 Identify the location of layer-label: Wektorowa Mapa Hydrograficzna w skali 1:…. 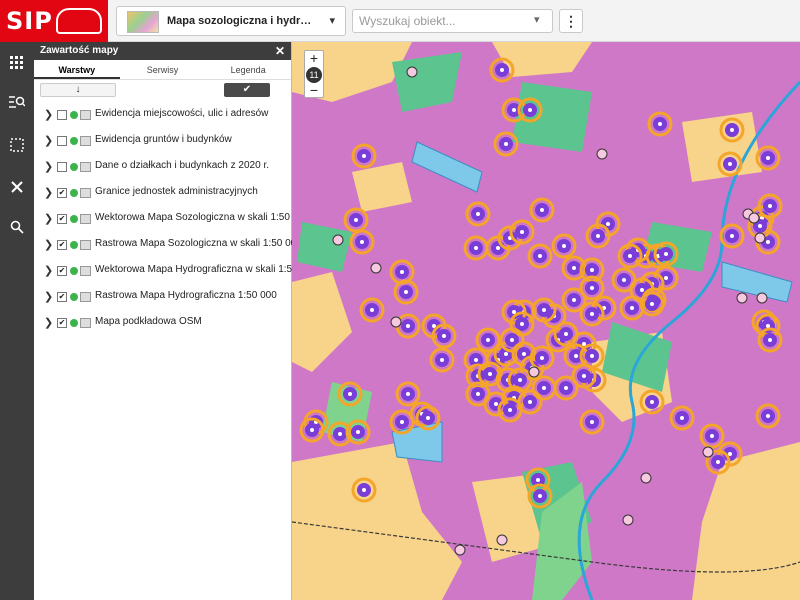
(206, 269).